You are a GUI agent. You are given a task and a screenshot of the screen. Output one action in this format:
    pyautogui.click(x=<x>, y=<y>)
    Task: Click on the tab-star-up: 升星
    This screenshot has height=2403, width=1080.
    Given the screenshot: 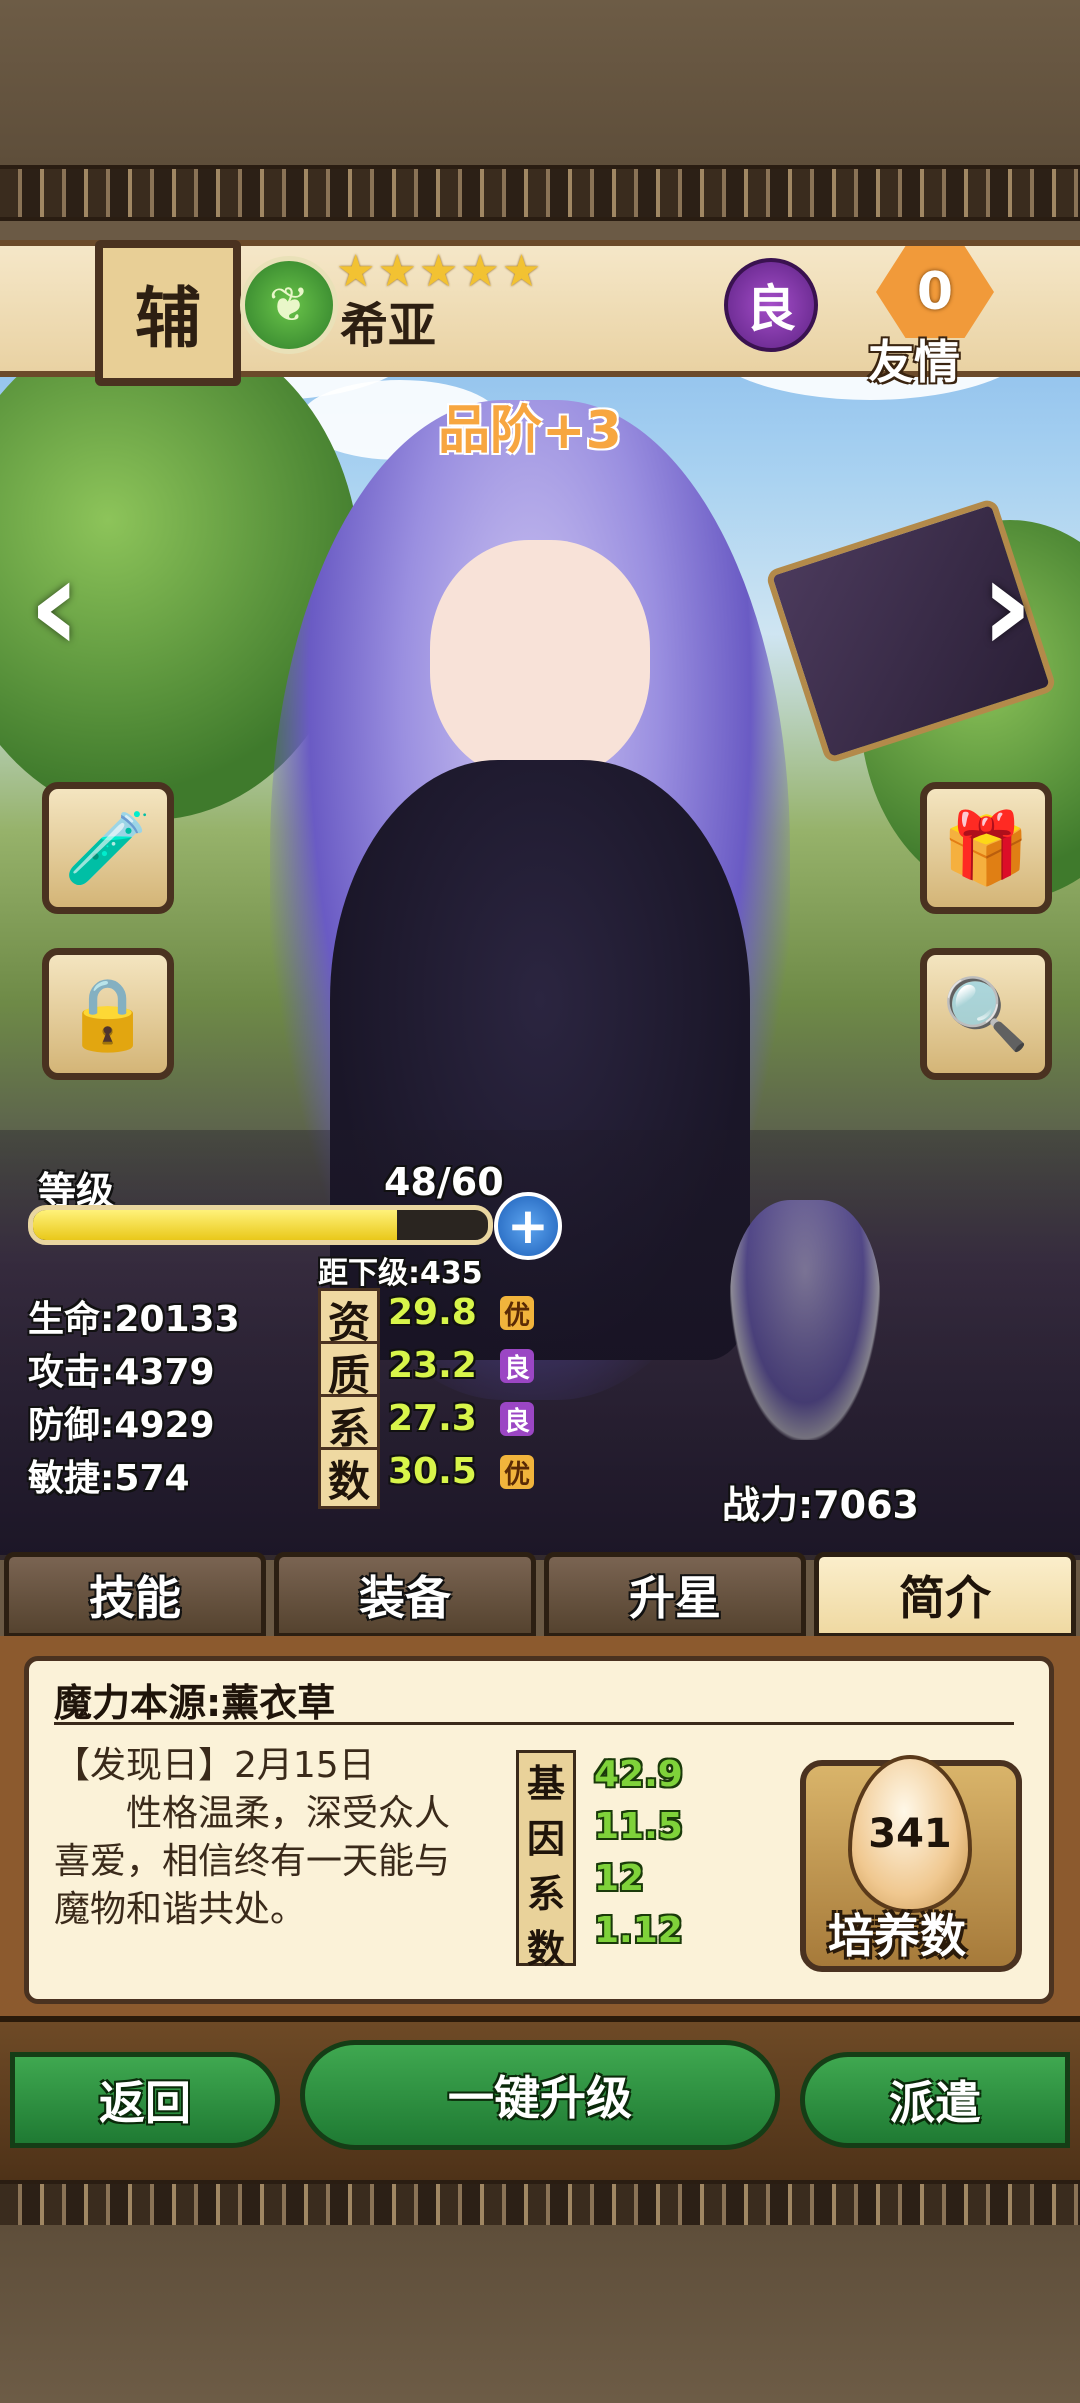 What is the action you would take?
    pyautogui.click(x=675, y=1595)
    